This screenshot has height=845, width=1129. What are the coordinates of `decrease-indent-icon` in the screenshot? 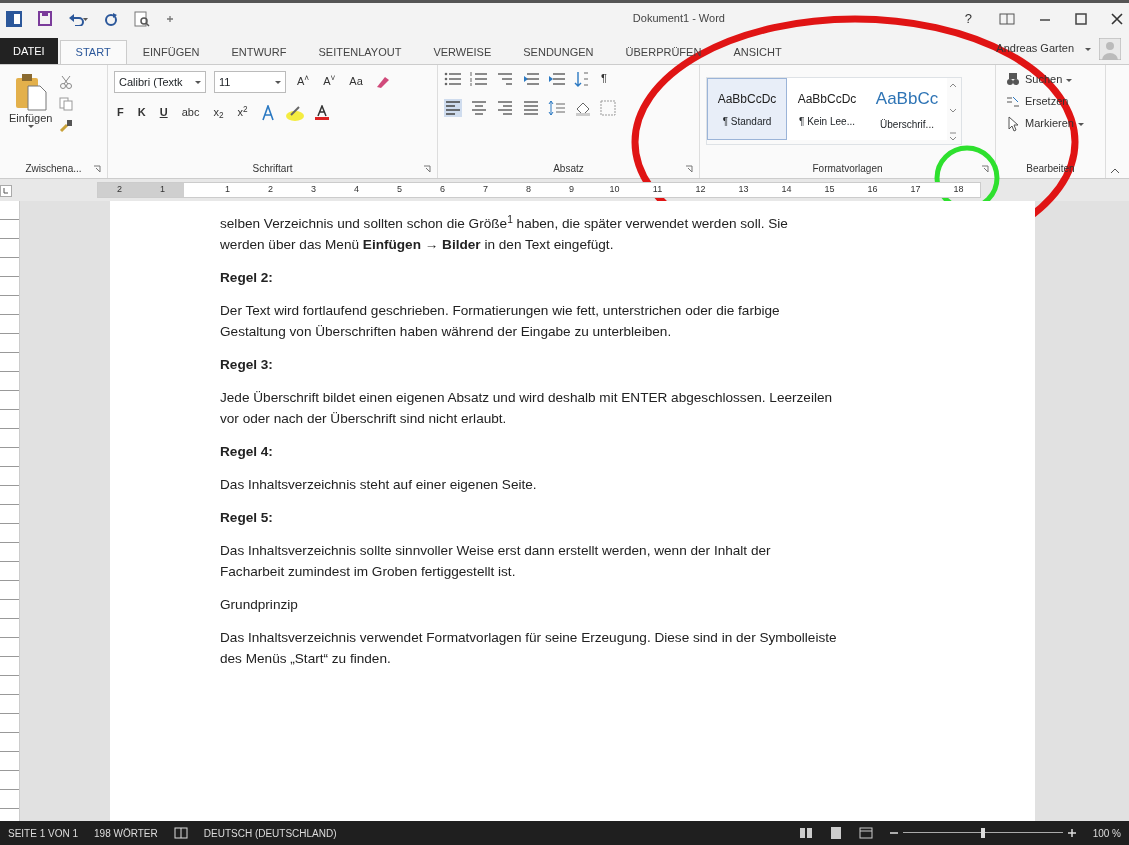 It's located at (531, 79).